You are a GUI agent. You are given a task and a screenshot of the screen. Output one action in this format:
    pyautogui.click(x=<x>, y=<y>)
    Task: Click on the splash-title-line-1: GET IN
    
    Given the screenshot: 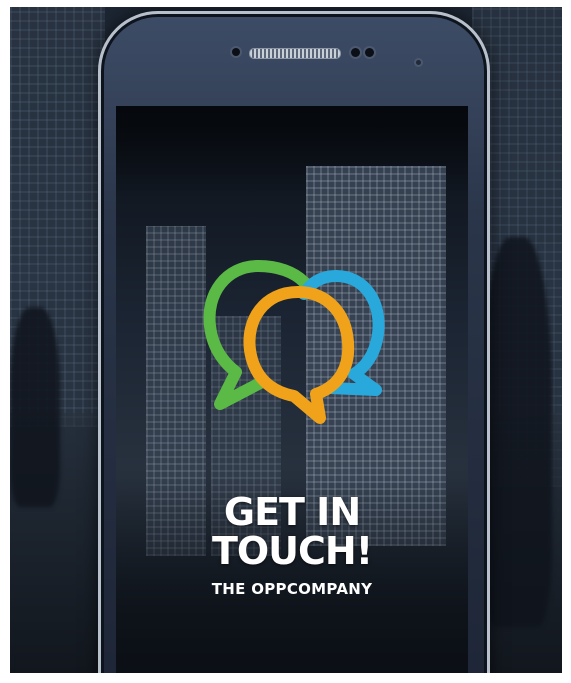 What is the action you would take?
    pyautogui.click(x=292, y=512)
    